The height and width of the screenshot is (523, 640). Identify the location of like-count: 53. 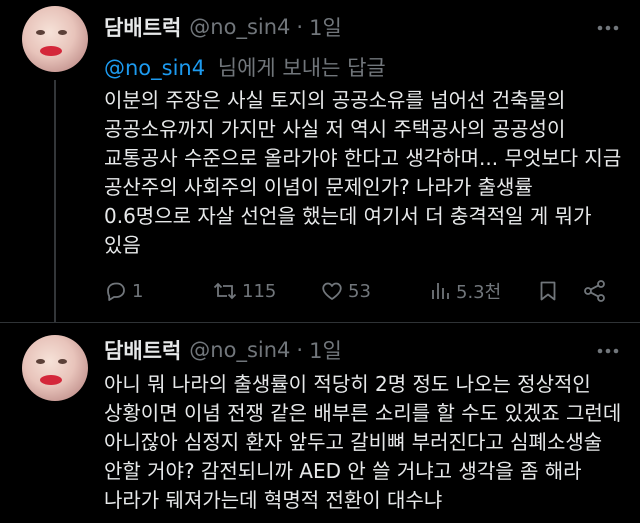
(359, 291).